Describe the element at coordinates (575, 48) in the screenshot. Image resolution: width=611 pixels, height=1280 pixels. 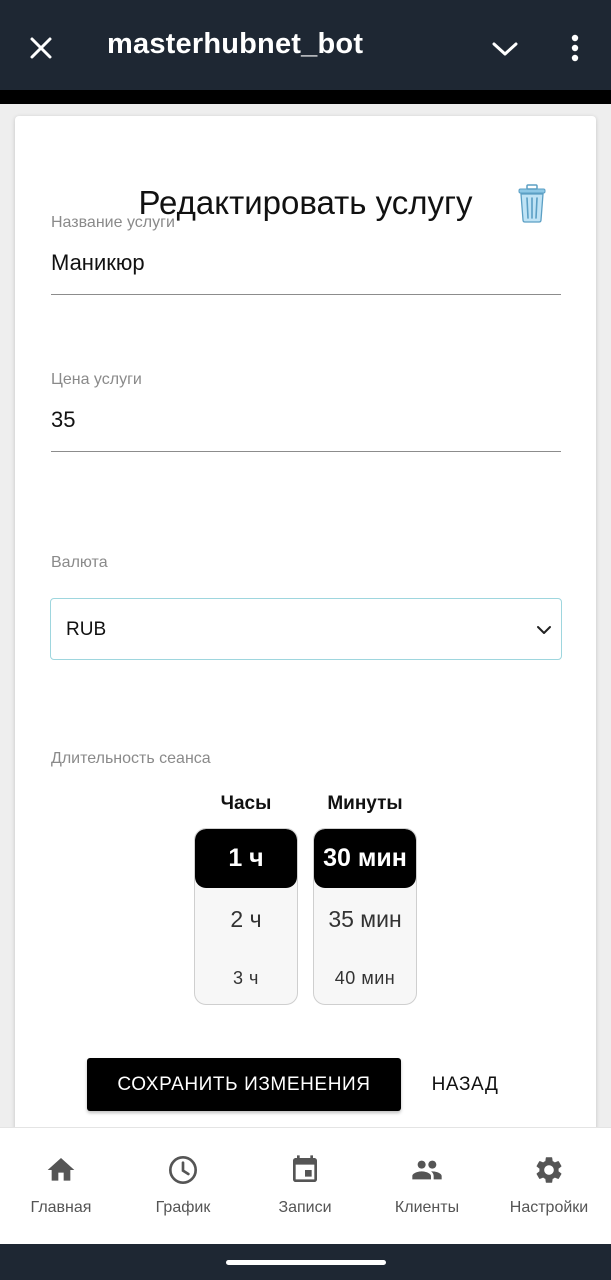
I see `more-vertical-icon` at that location.